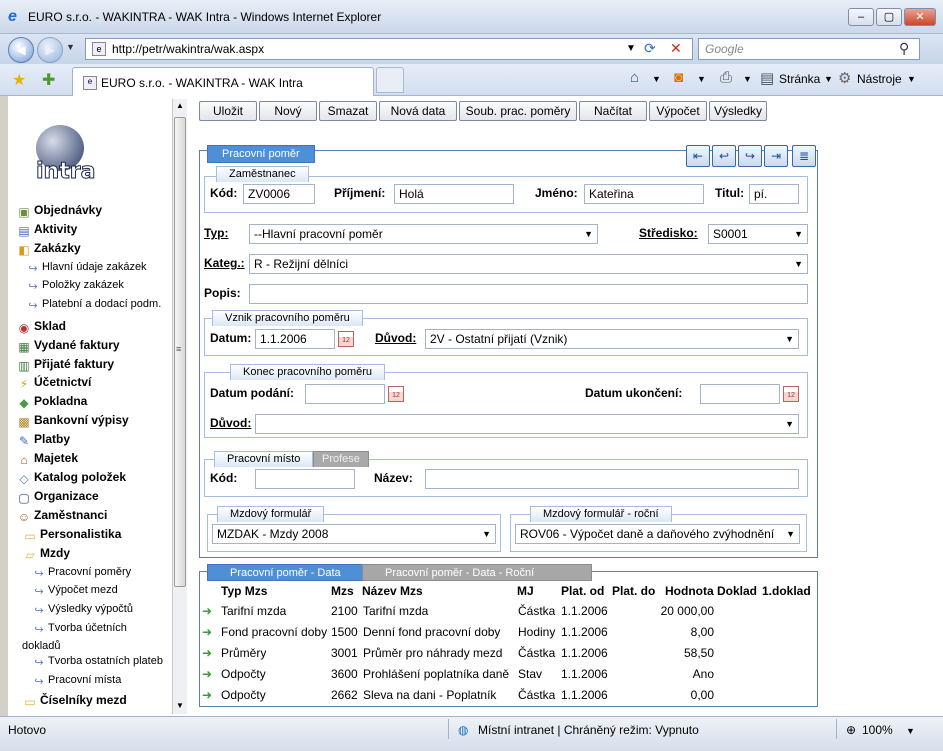  I want to click on first-record-icon: ⇤, so click(698, 156).